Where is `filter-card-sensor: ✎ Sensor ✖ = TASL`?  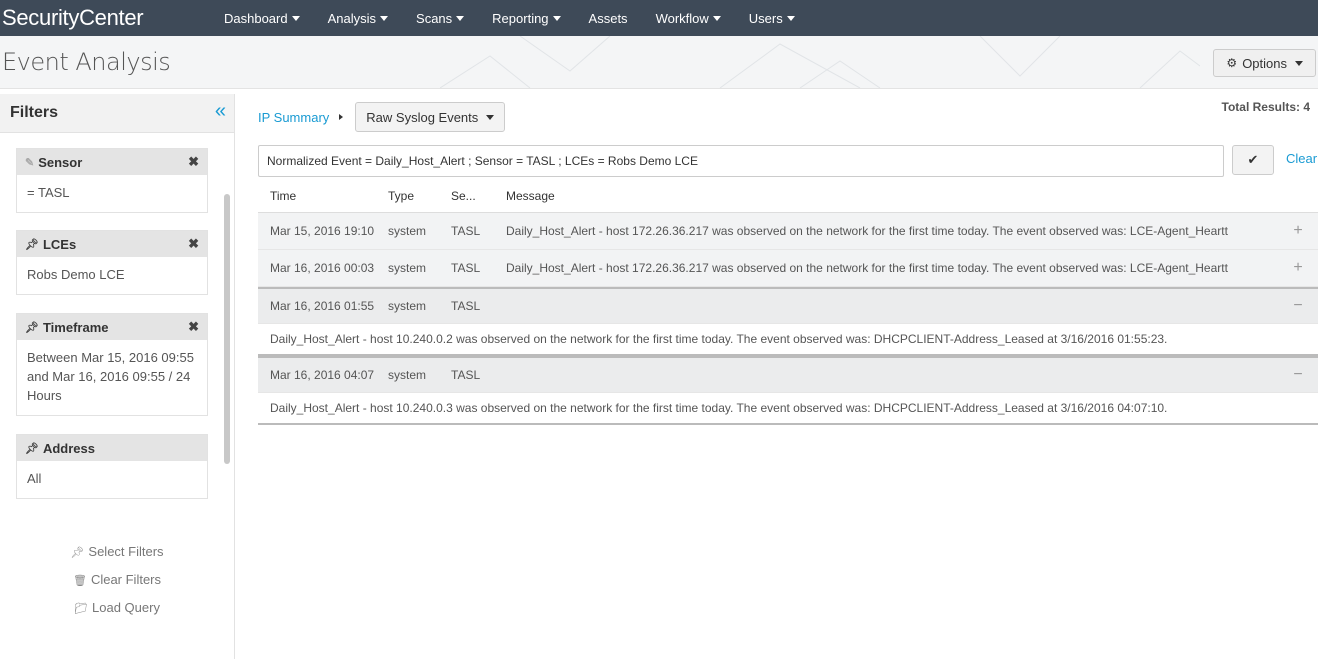
filter-card-sensor: ✎ Sensor ✖ = TASL is located at coordinates (112, 180).